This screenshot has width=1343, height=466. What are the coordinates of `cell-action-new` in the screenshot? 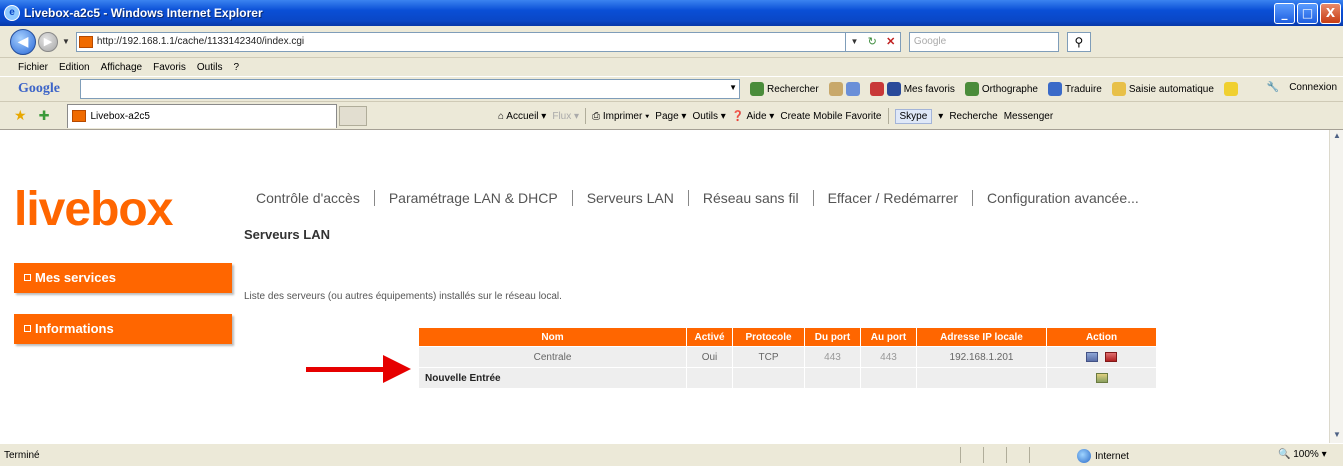 It's located at (1101, 378).